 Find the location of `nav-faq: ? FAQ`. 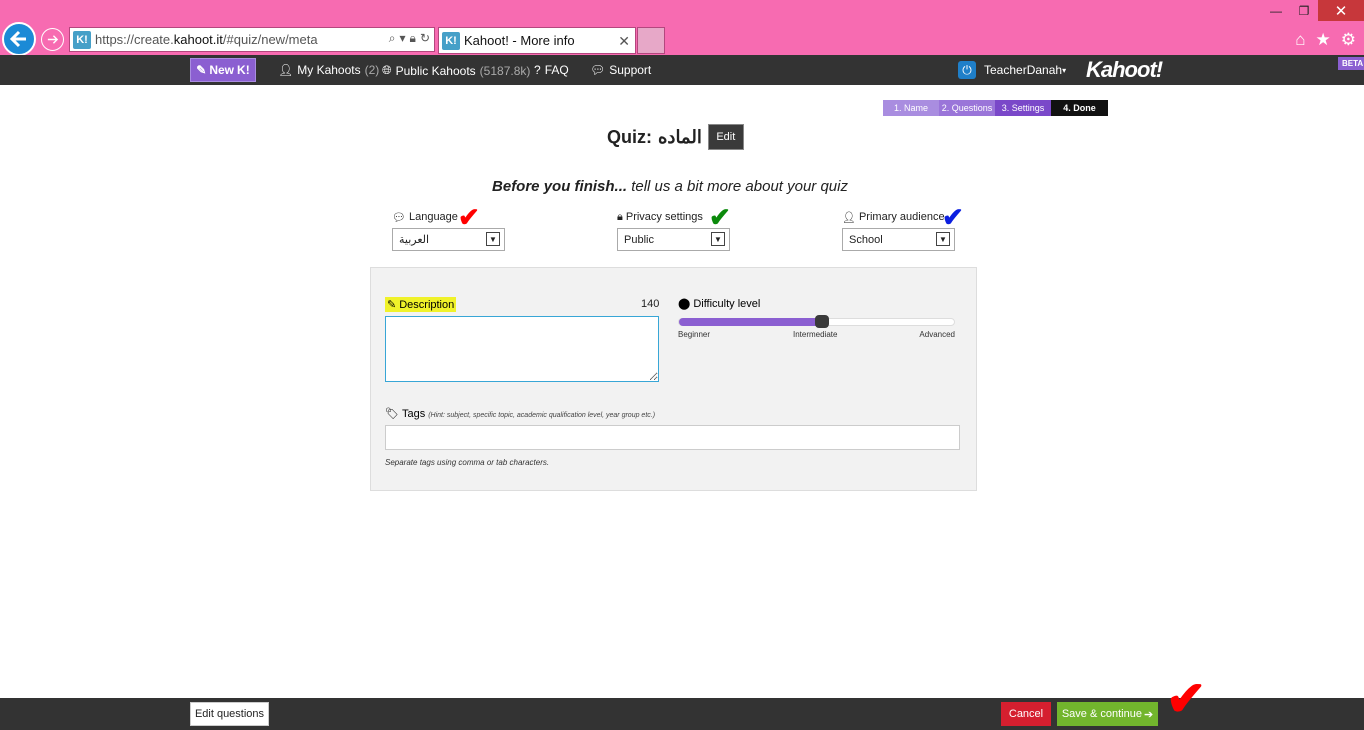

nav-faq: ? FAQ is located at coordinates (551, 70).